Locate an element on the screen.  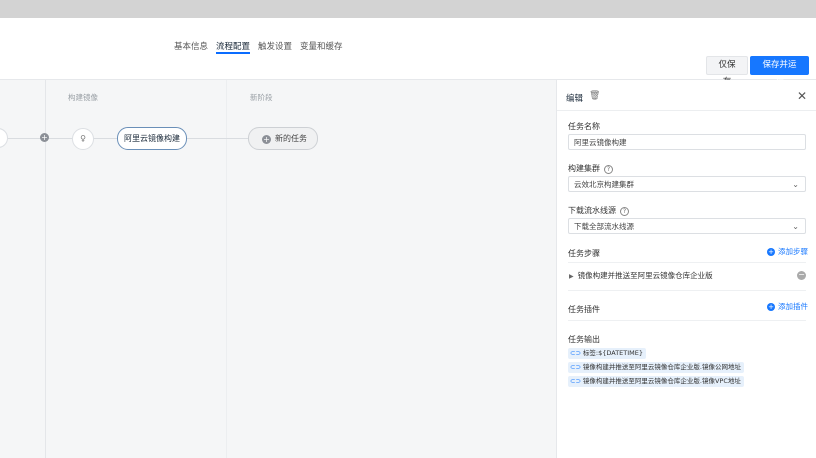
task-steps-label: 任务步骤 is located at coordinates (584, 253).